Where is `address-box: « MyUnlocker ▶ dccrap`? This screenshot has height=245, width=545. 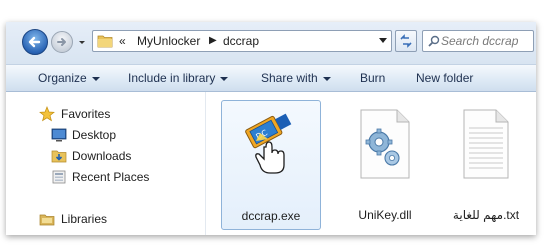
address-box: « MyUnlocker ▶ dccrap is located at coordinates (242, 41).